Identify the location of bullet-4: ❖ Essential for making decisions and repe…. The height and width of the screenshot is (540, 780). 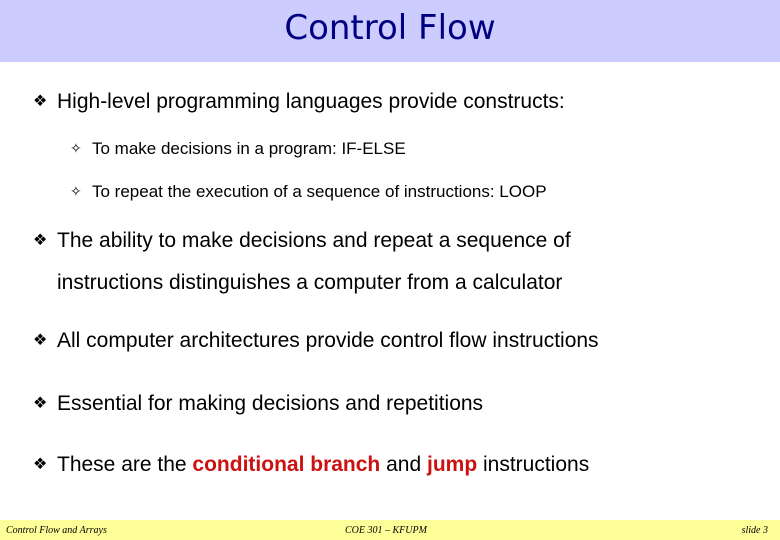
(258, 404).